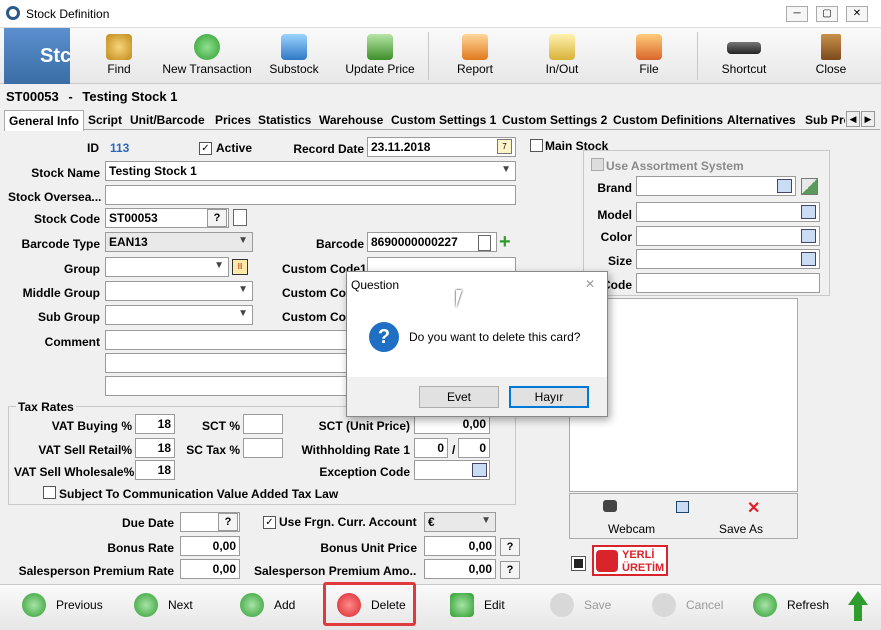 The height and width of the screenshot is (630, 881). I want to click on tab-alternatives: Alternatives, so click(761, 120).